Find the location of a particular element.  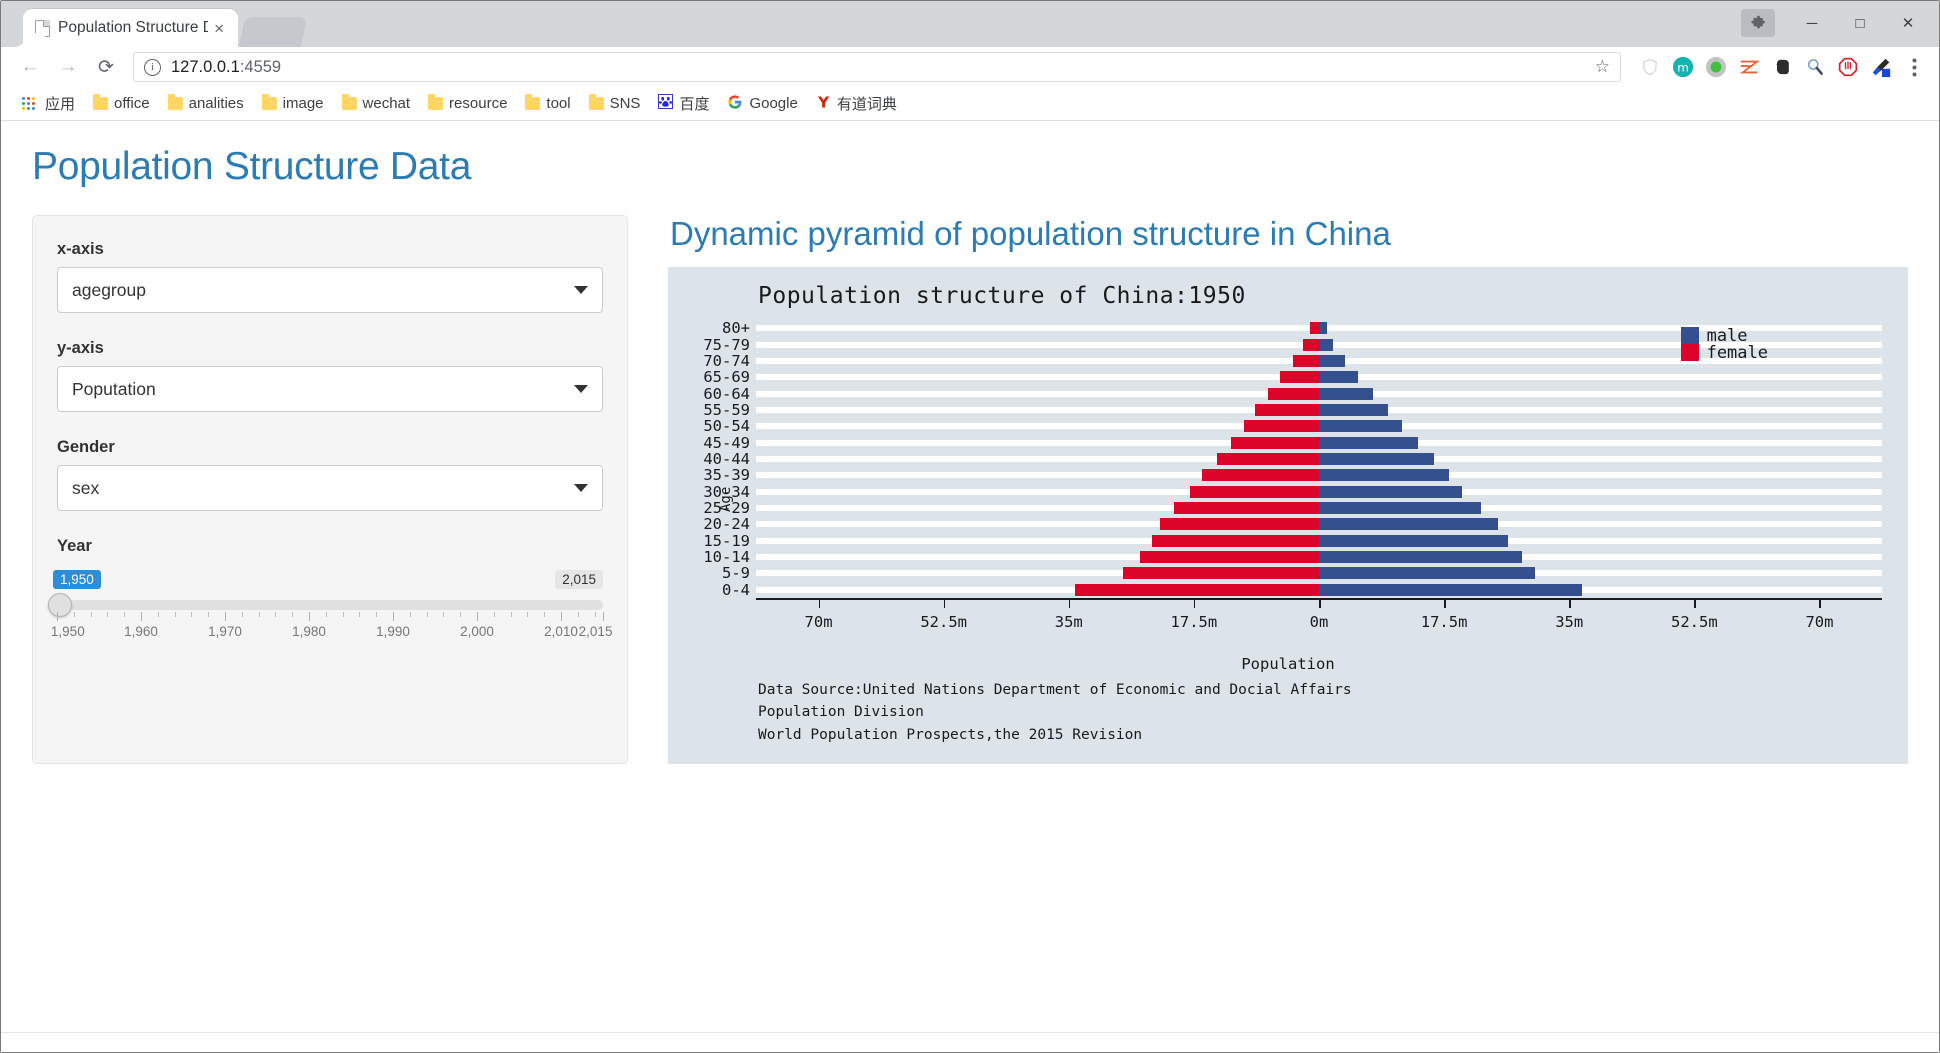

bookmark-star-icon: ☆ is located at coordinates (1597, 67).